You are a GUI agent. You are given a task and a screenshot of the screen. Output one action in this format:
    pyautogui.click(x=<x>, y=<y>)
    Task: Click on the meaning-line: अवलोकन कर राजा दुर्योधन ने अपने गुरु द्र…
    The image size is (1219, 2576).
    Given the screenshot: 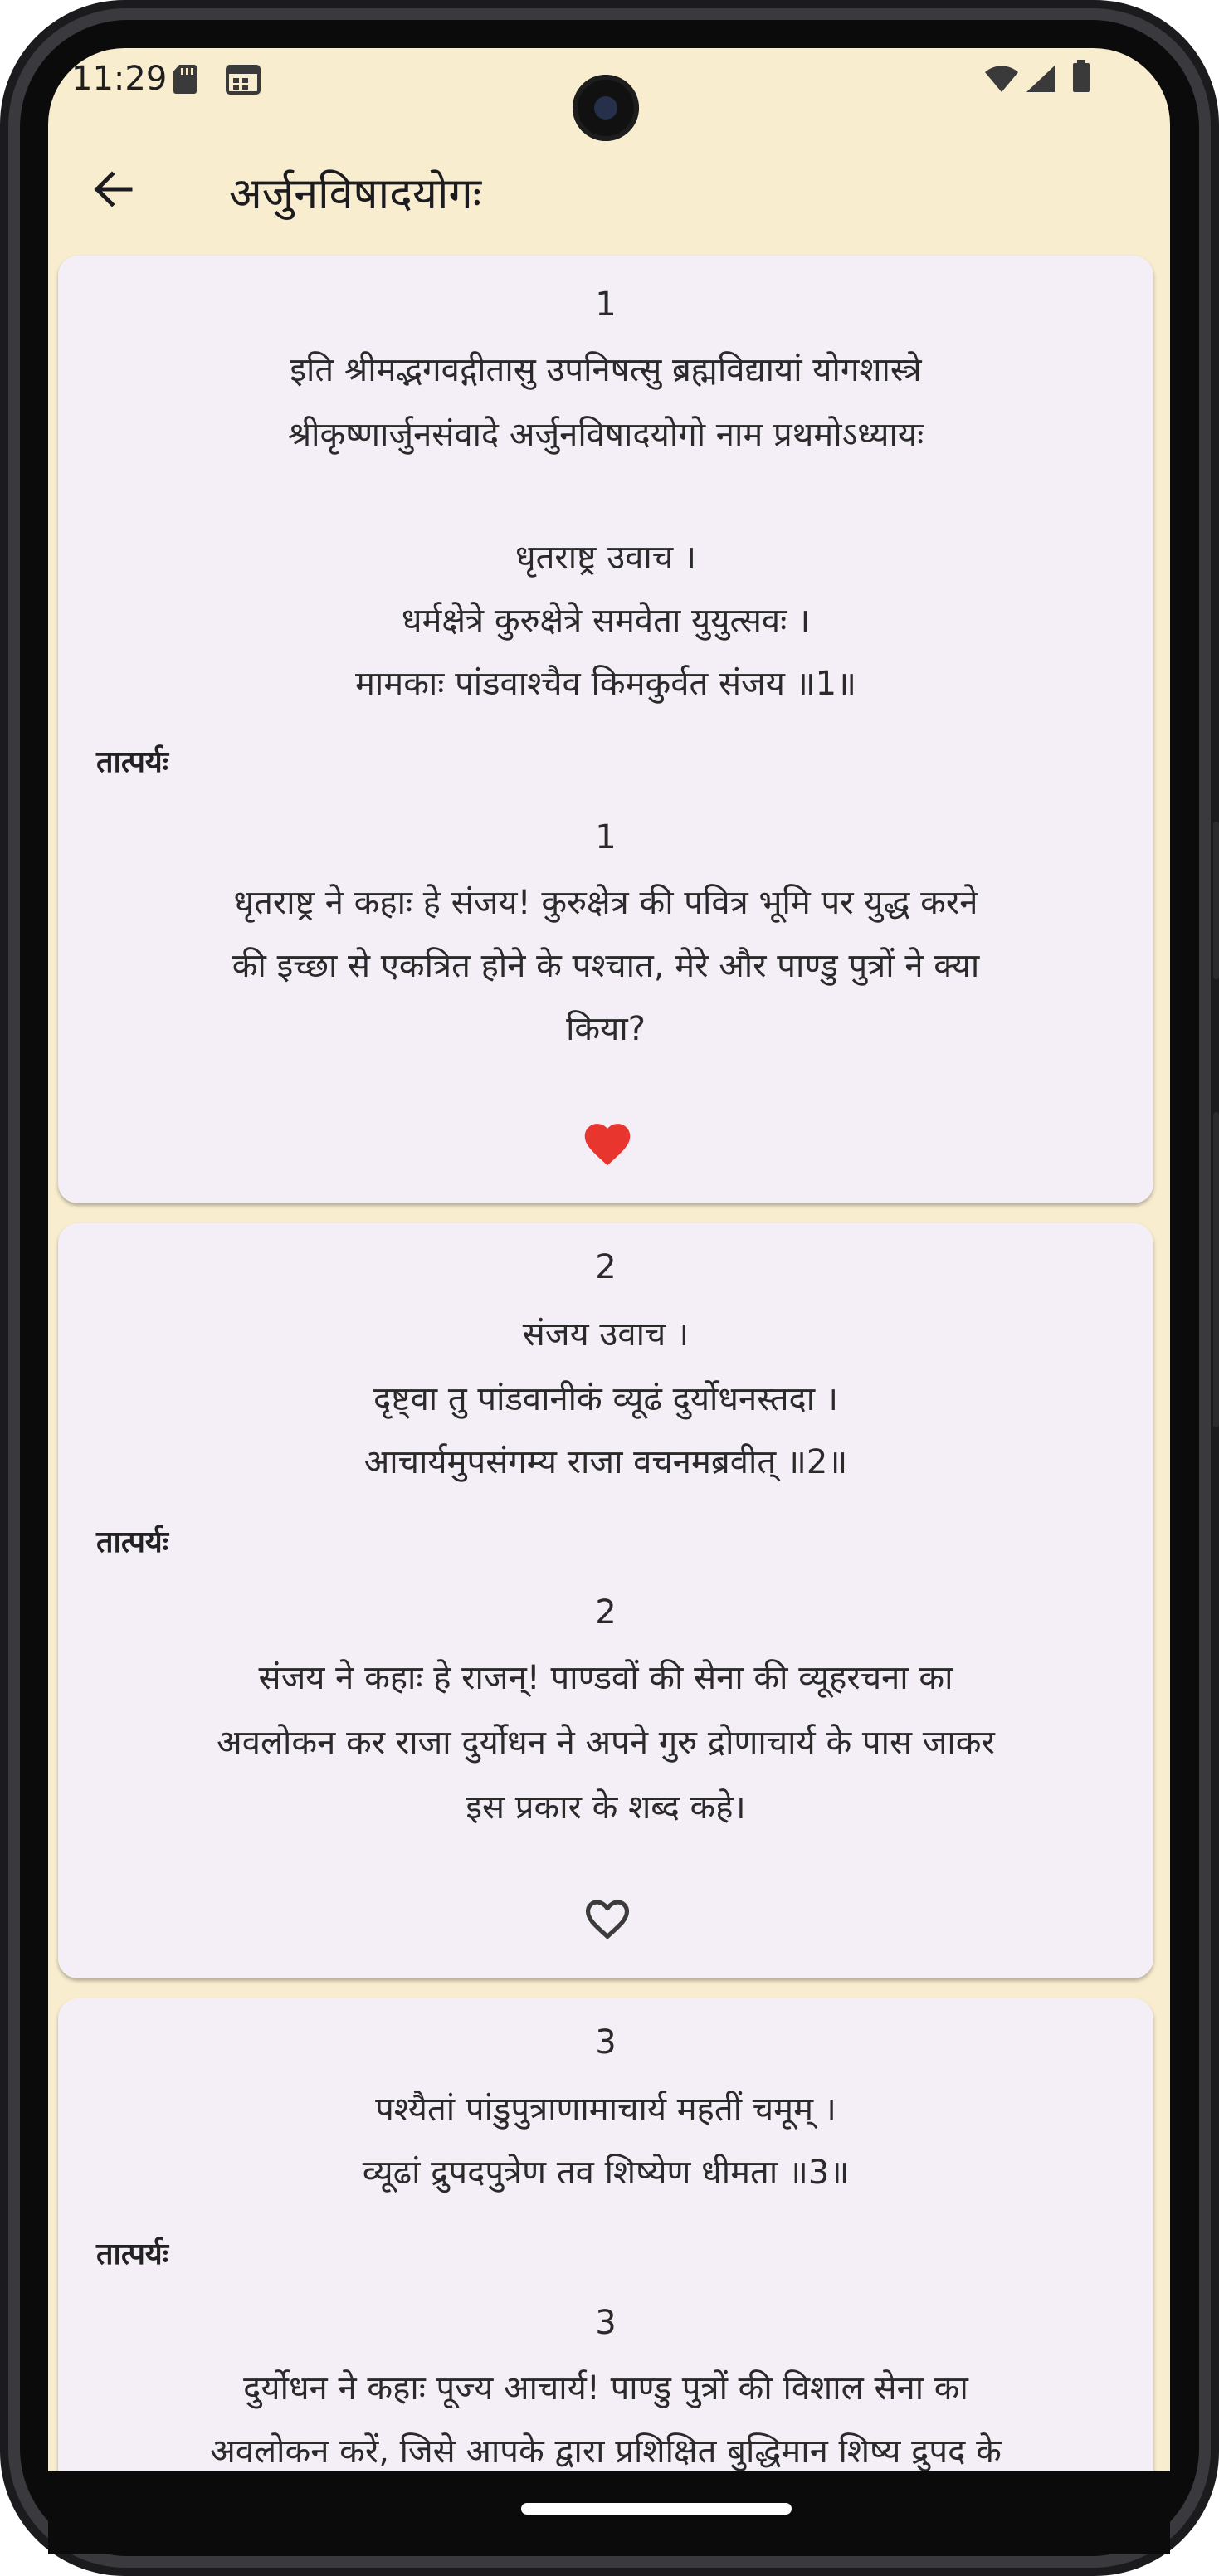 What is the action you would take?
    pyautogui.click(x=606, y=1743)
    